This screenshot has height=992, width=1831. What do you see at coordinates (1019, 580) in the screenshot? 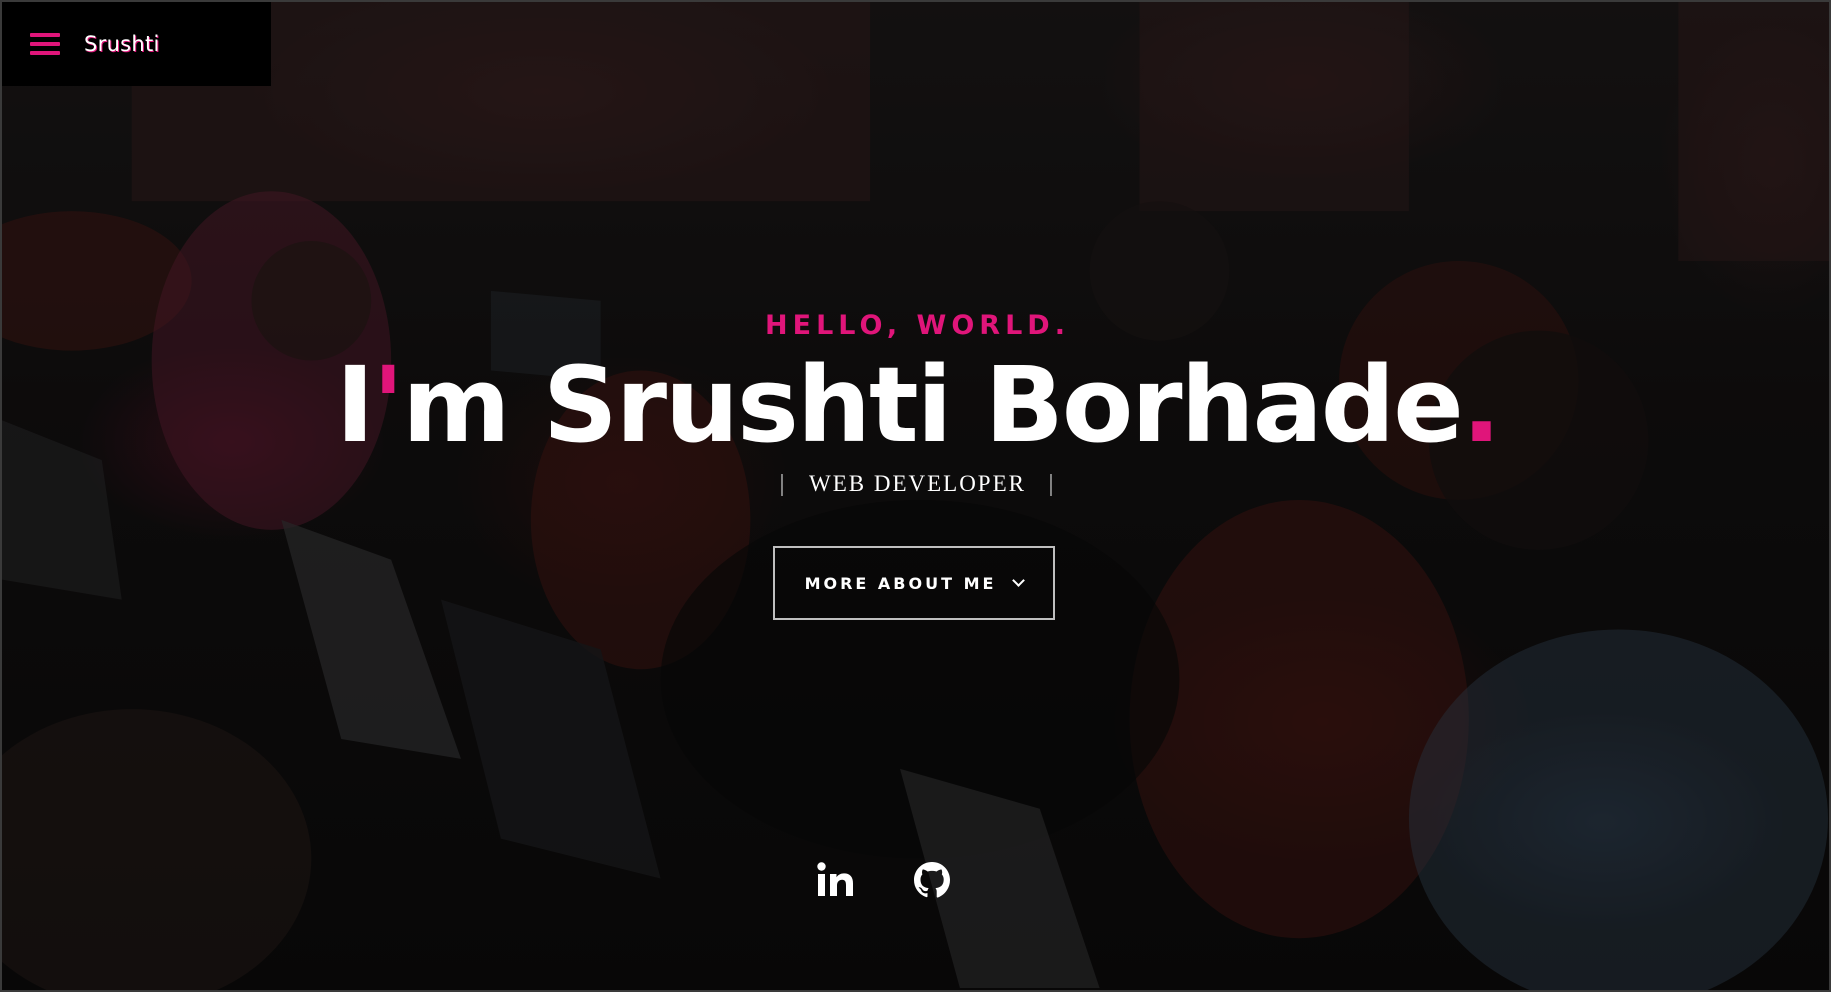
I see `chevron-down-icon` at bounding box center [1019, 580].